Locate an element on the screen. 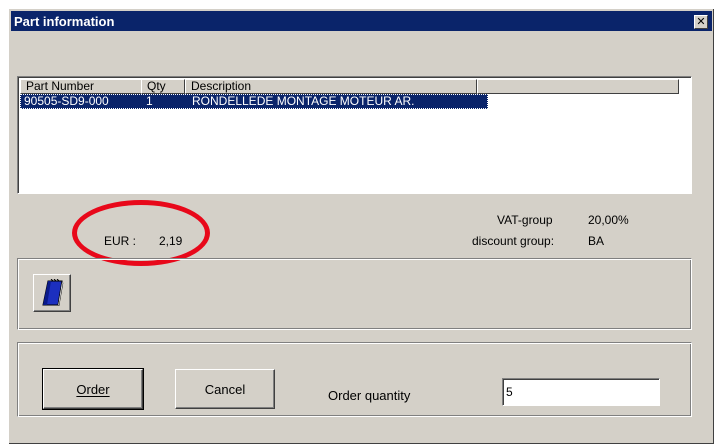 Image resolution: width=715 pixels, height=445 pixels. order-quantity-input is located at coordinates (581, 392).